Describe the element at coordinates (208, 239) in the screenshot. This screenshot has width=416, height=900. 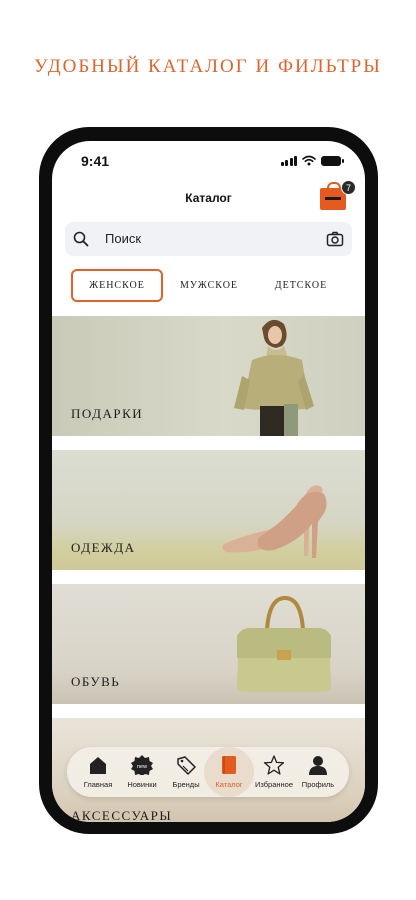
I see `search-bar: Поиск` at that location.